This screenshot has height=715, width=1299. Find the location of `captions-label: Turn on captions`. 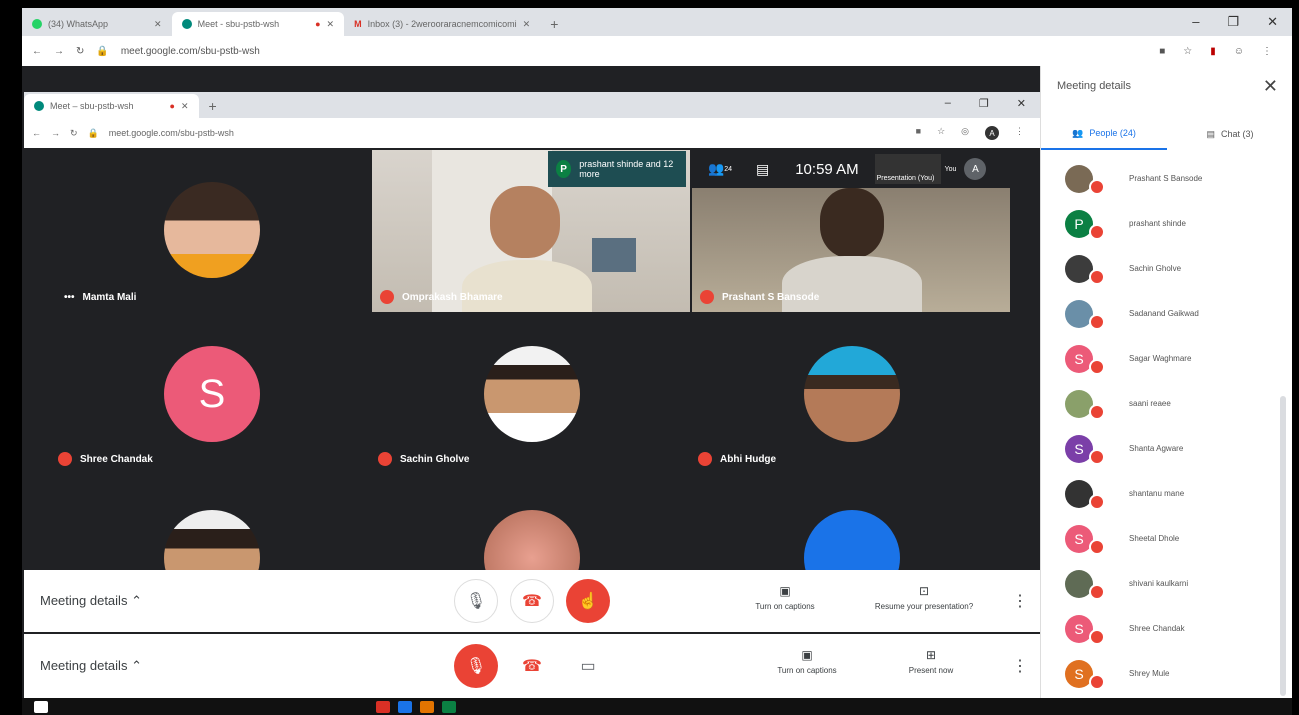

captions-label: Turn on captions is located at coordinates (807, 670).